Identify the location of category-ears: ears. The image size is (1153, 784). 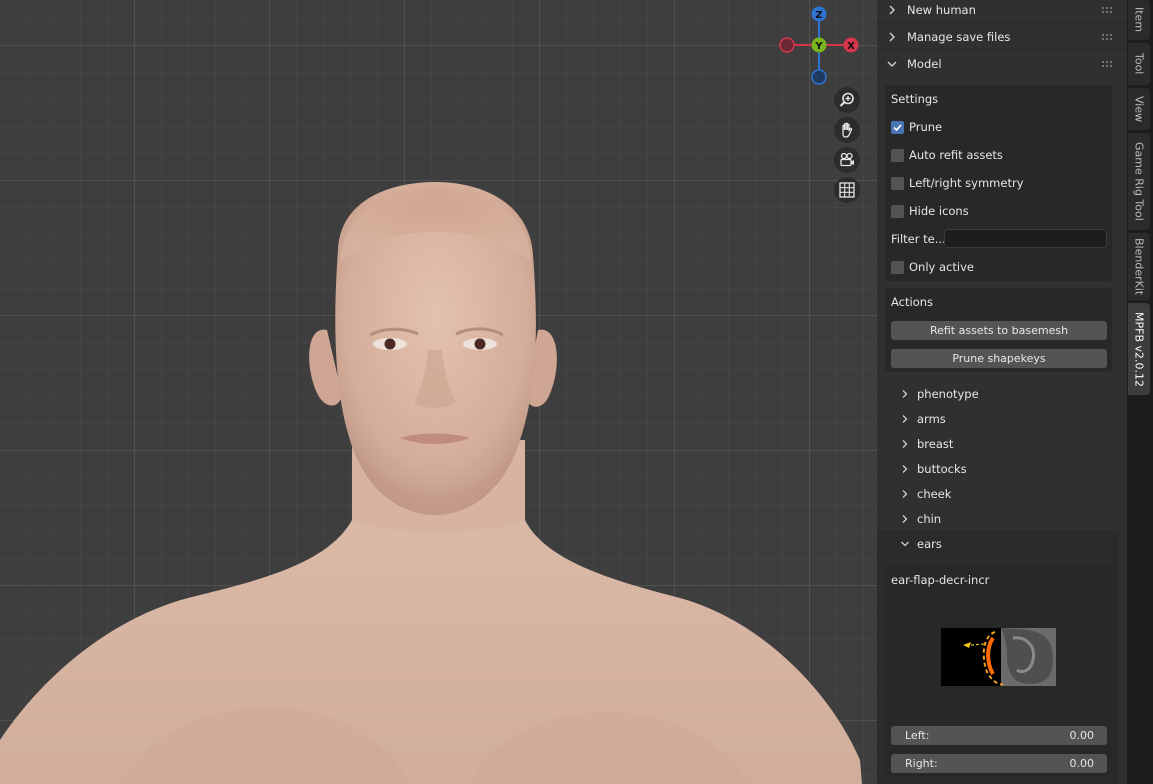
(920, 544).